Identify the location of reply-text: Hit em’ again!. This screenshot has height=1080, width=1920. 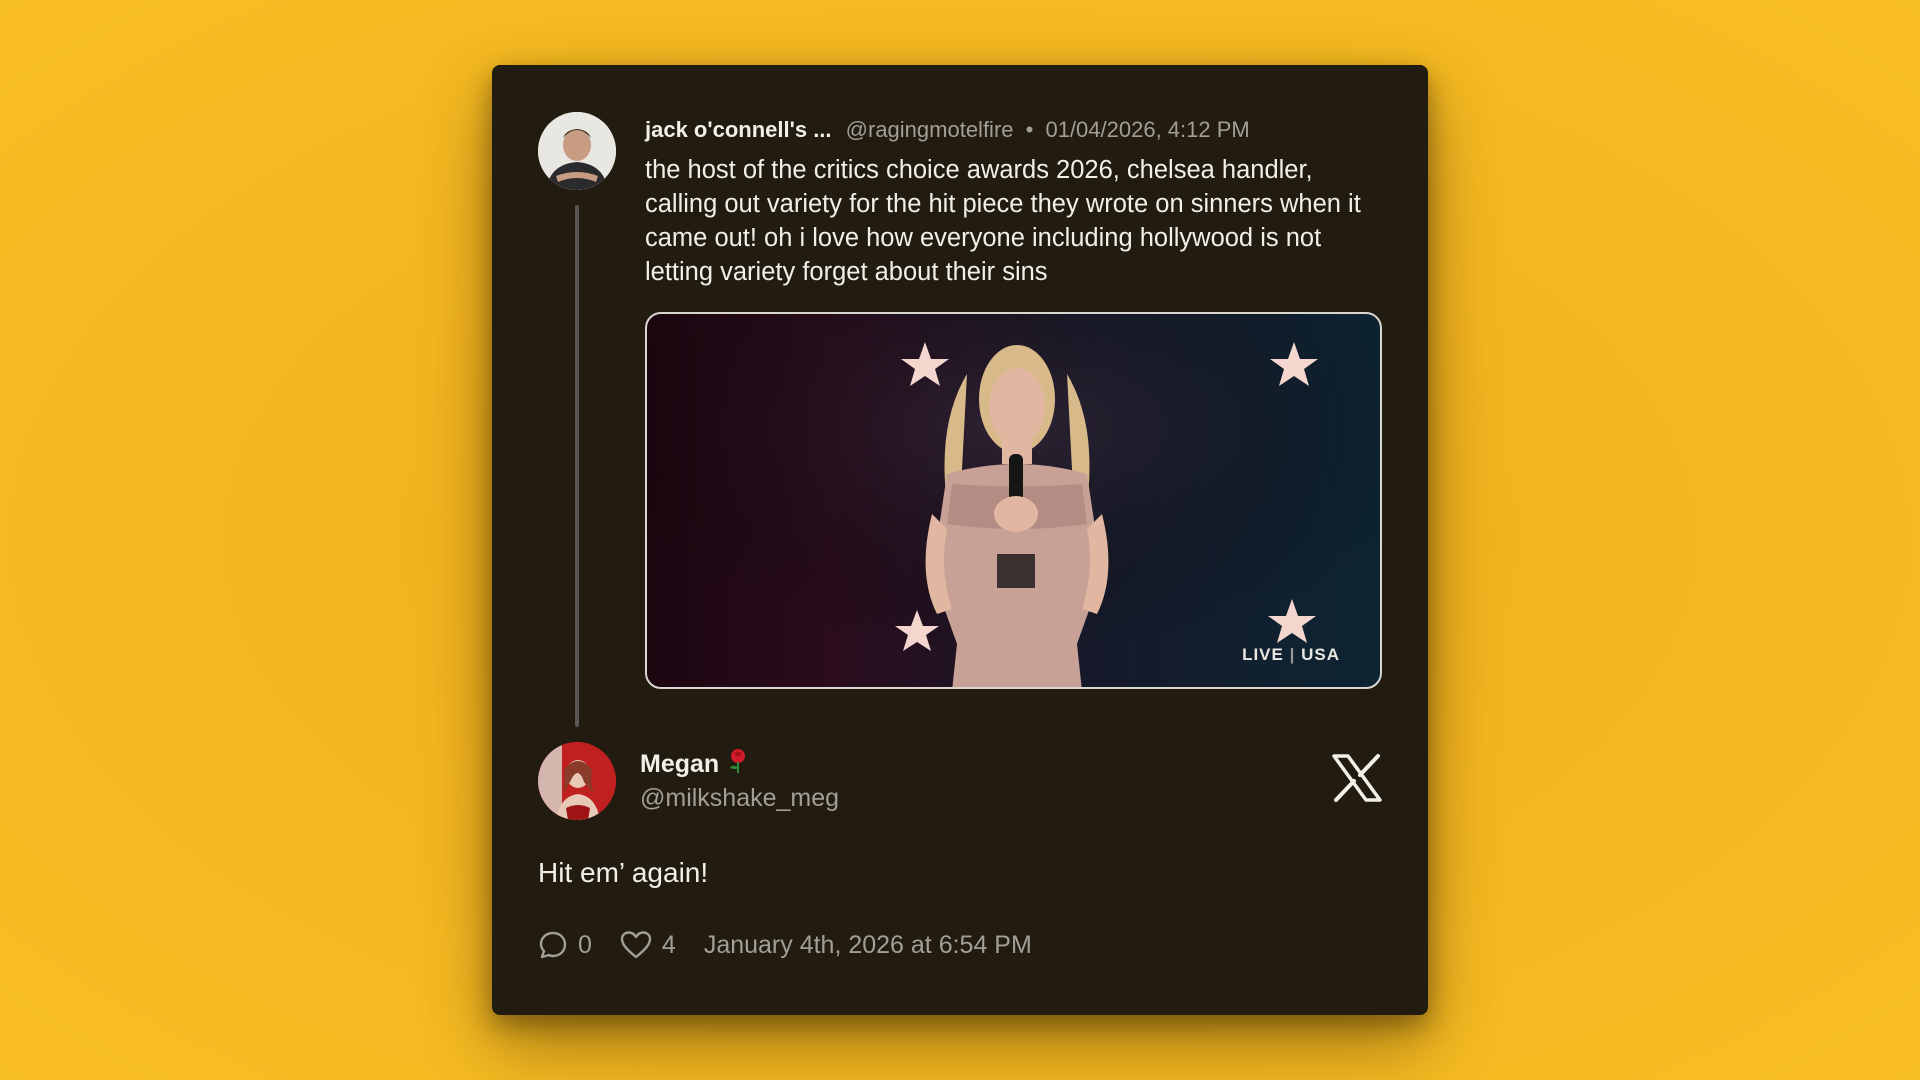
(623, 872).